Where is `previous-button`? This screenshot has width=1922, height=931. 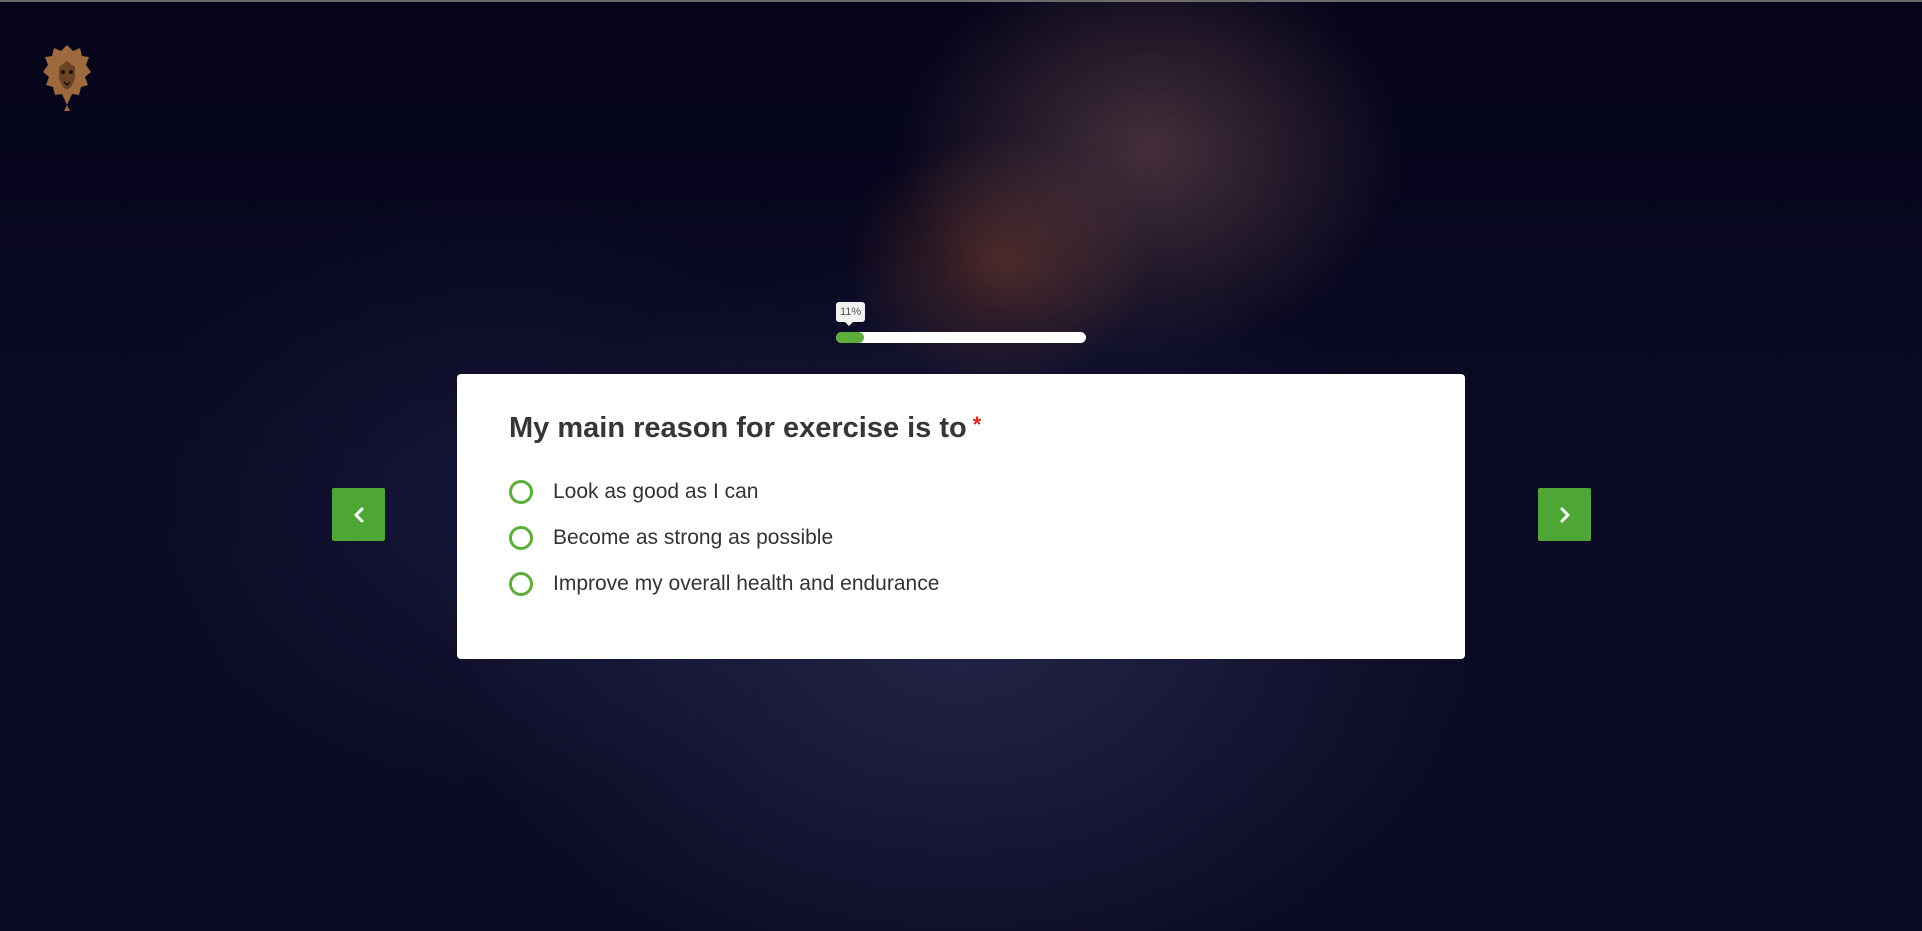
previous-button is located at coordinates (358, 514).